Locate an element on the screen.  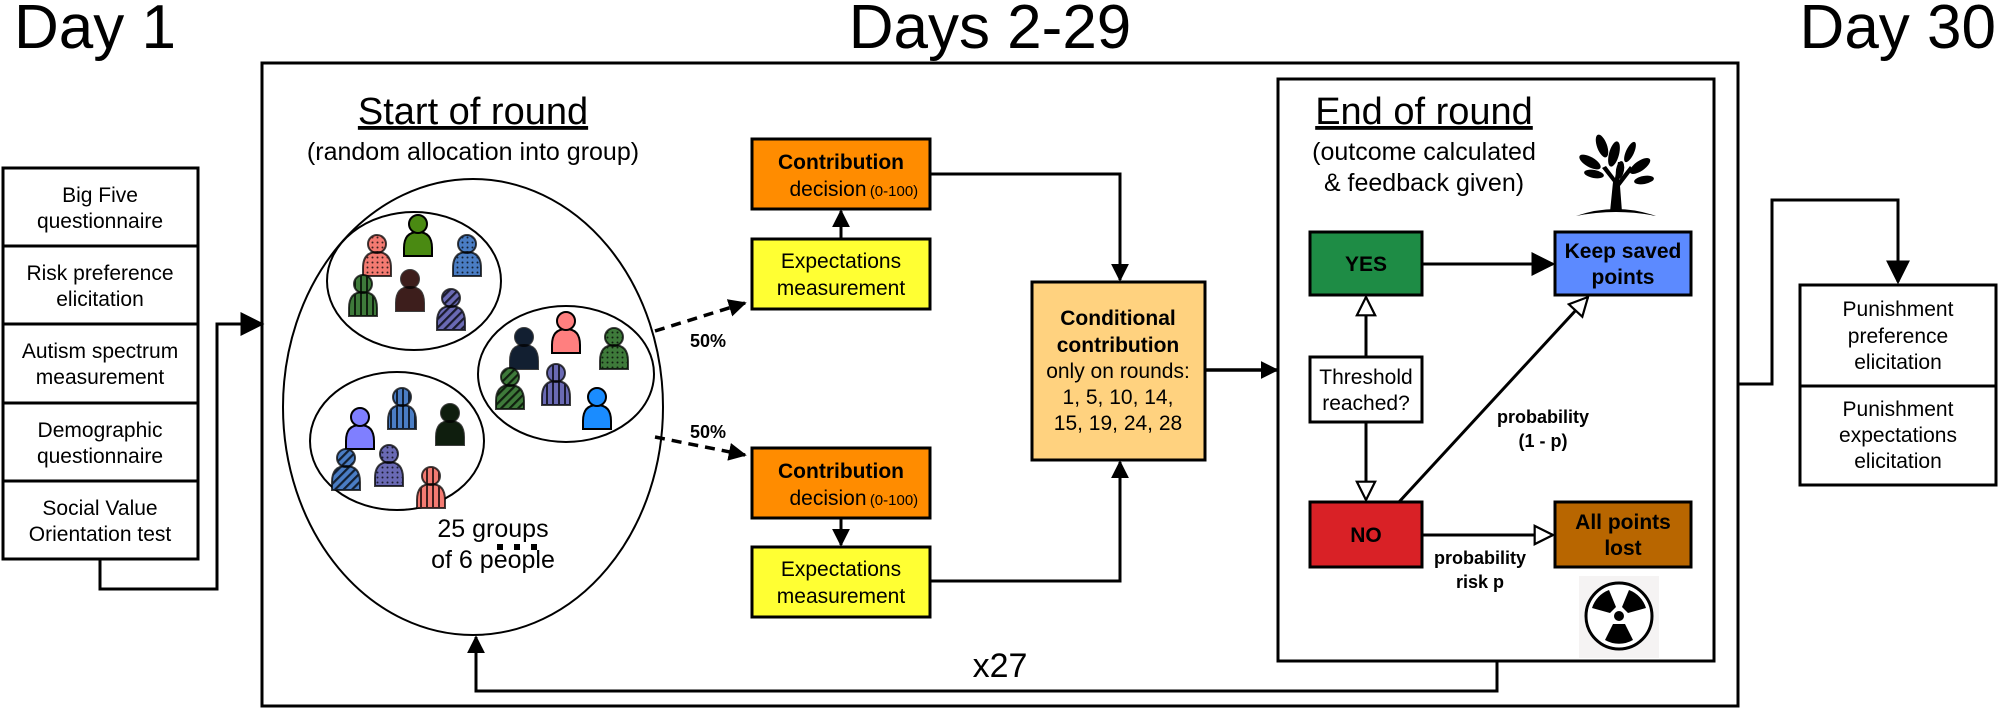
contribution-box-top: Contribution decision (0-100) is located at coordinates (841, 174).